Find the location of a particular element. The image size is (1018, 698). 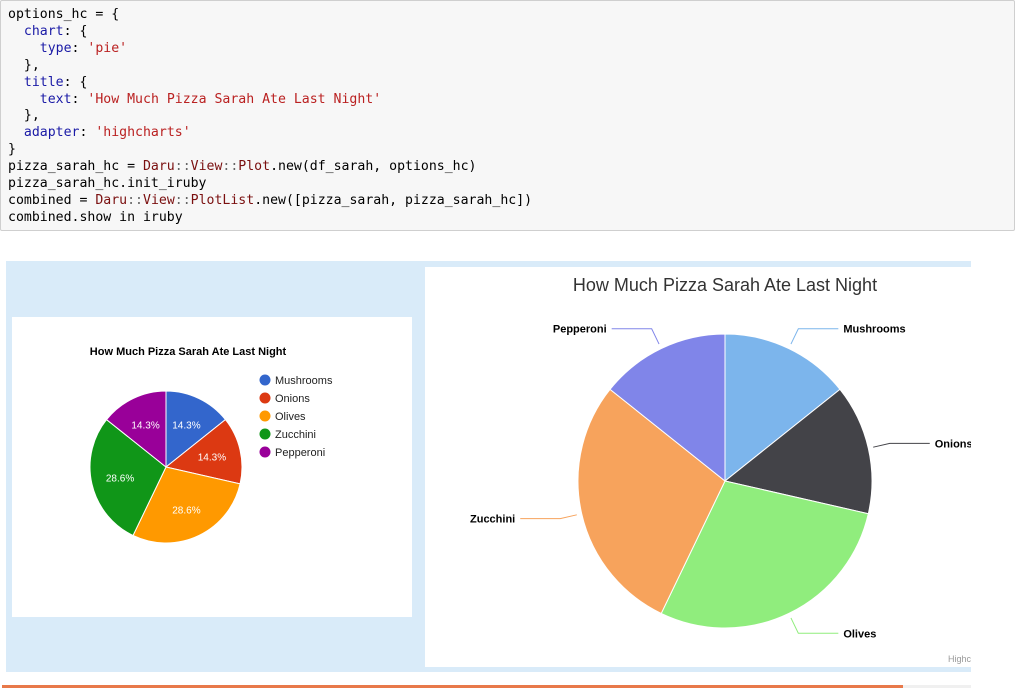

highcharts-credits: Highc is located at coordinates (959, 659).